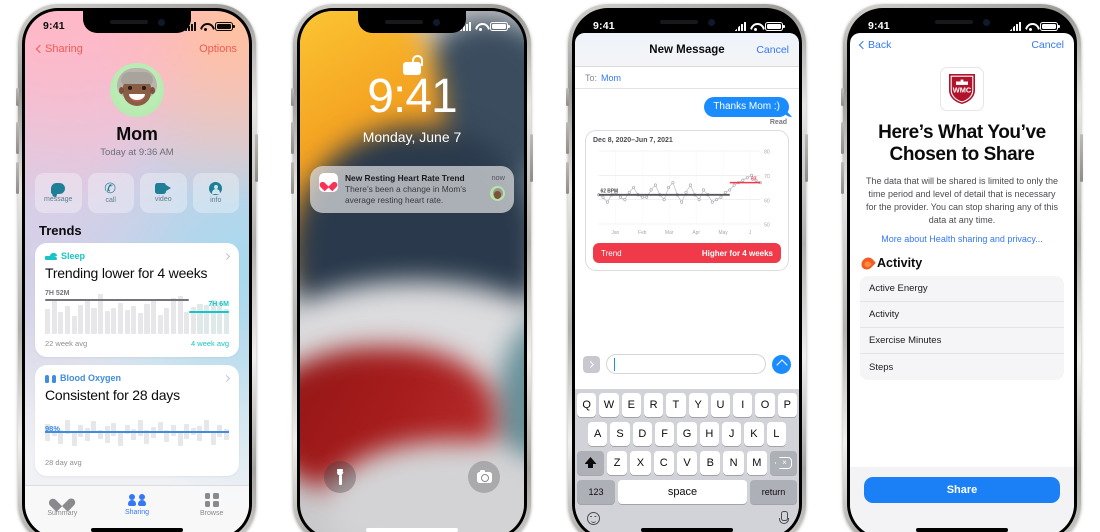  What do you see at coordinates (787, 405) in the screenshot?
I see `key-p: P` at bounding box center [787, 405].